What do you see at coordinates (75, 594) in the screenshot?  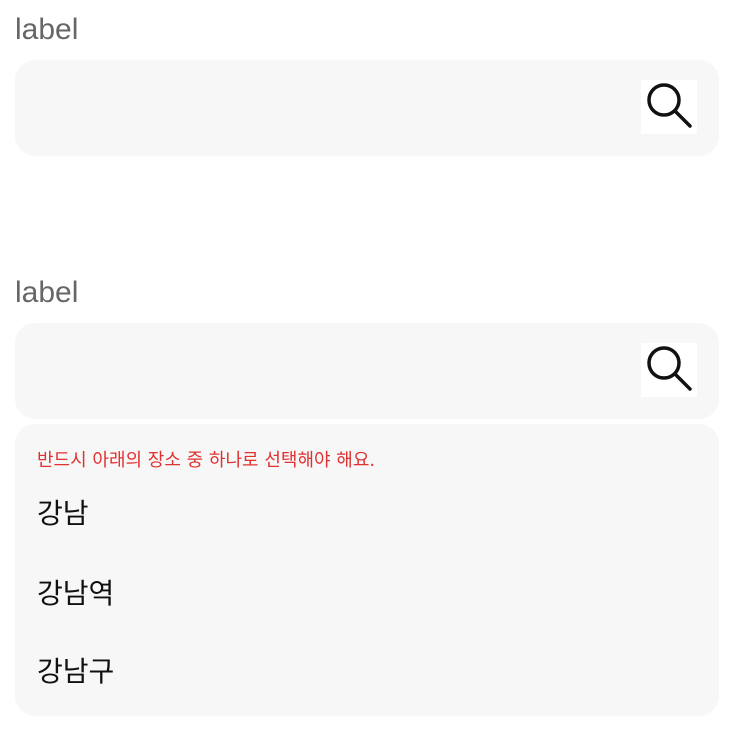 I see `suggestion-option: 강남역` at bounding box center [75, 594].